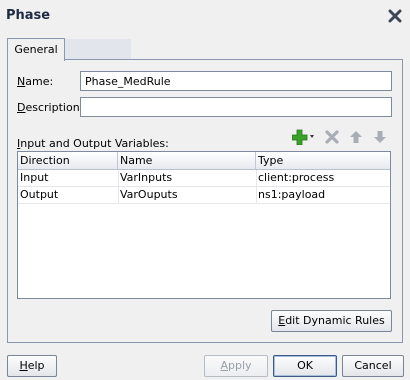 The height and width of the screenshot is (380, 410). I want to click on tab-general: General, so click(36, 49).